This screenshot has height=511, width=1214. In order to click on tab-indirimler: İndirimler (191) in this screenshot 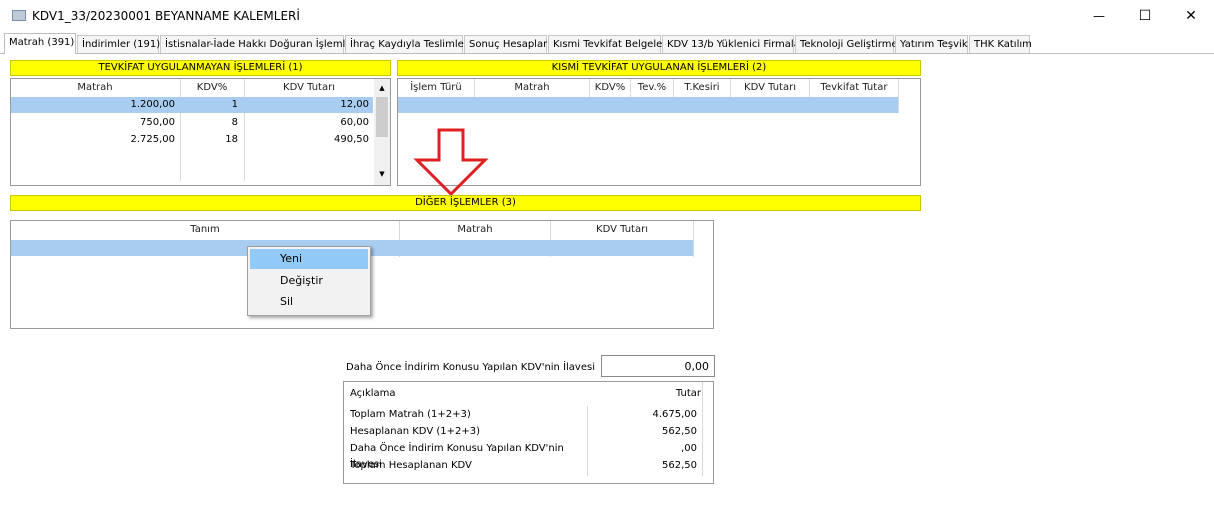, I will do `click(118, 44)`.